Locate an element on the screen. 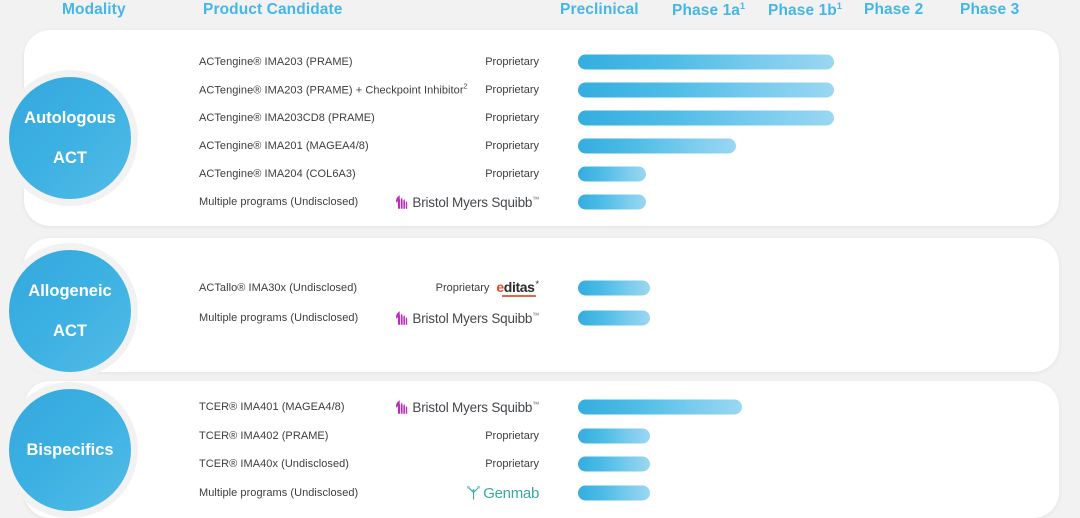 Image resolution: width=1080 pixels, height=518 pixels. pipeline-row: TCER® IMA40x (Undisclosed) Proprietary is located at coordinates (541, 464).